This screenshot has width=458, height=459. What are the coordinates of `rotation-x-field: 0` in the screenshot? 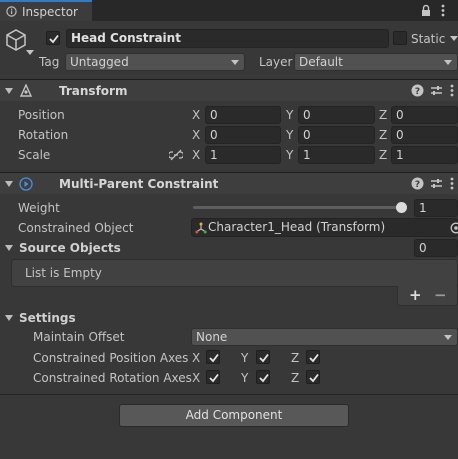 It's located at (243, 135).